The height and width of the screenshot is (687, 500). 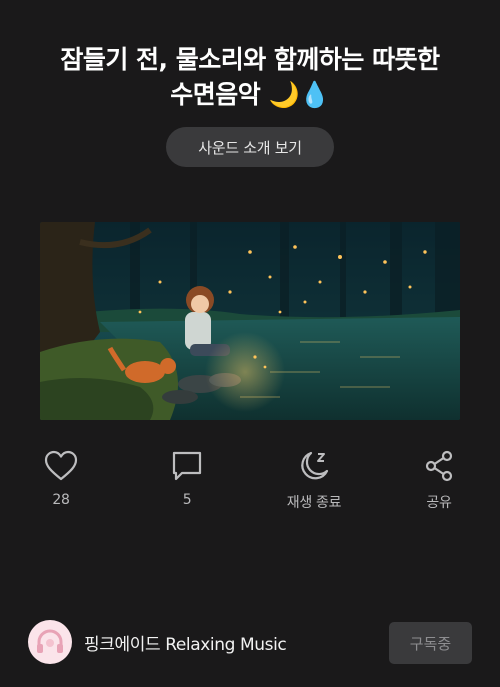 I want to click on channel-avatar, so click(x=50, y=642).